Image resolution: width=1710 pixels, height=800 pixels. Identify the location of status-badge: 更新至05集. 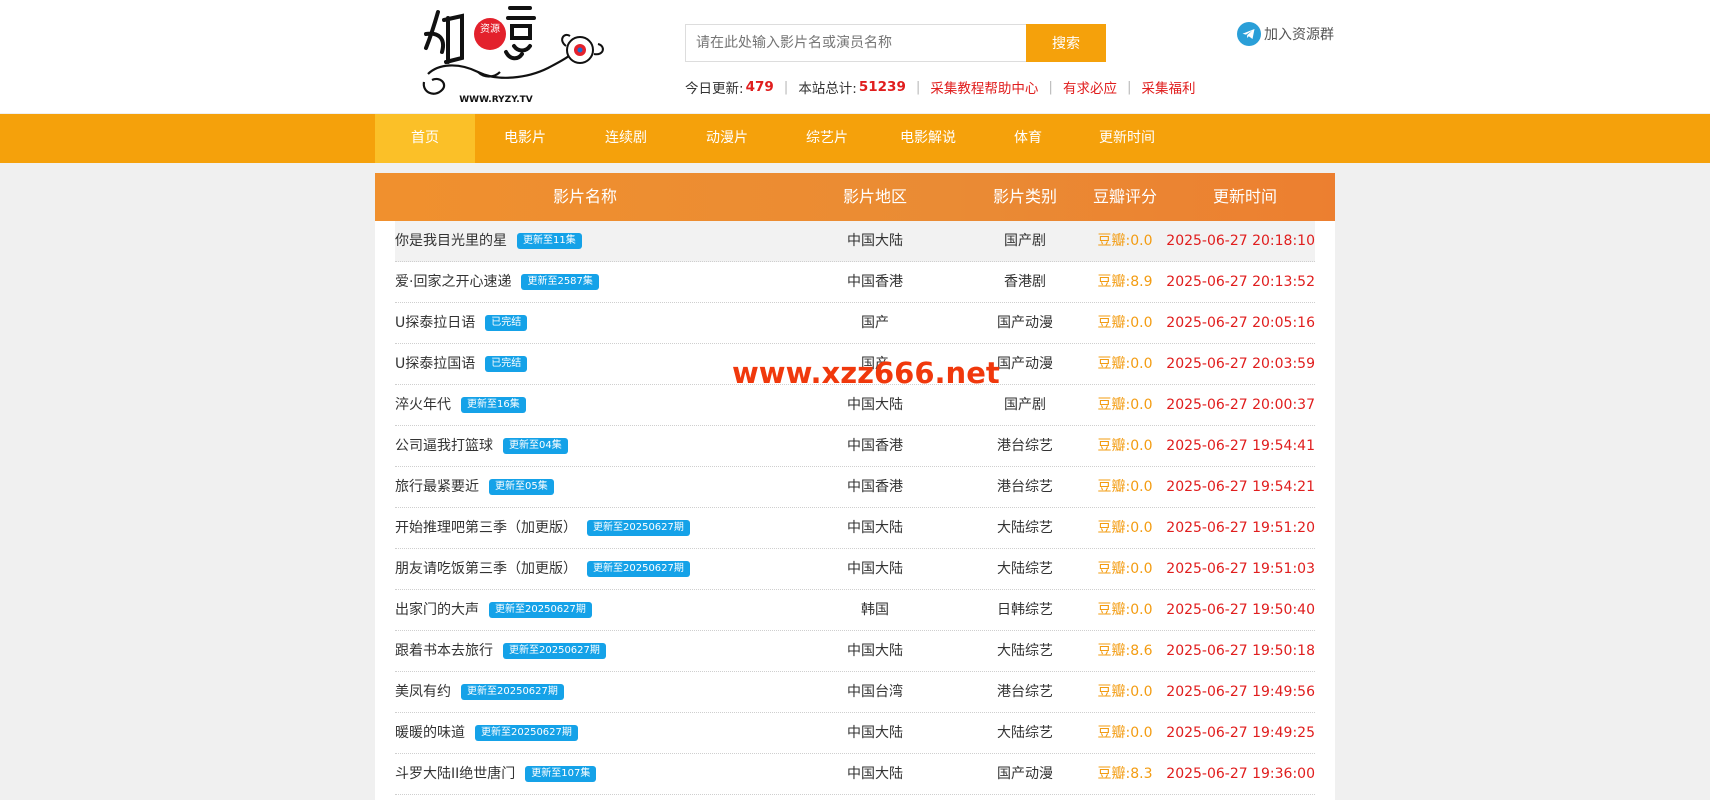
(521, 487).